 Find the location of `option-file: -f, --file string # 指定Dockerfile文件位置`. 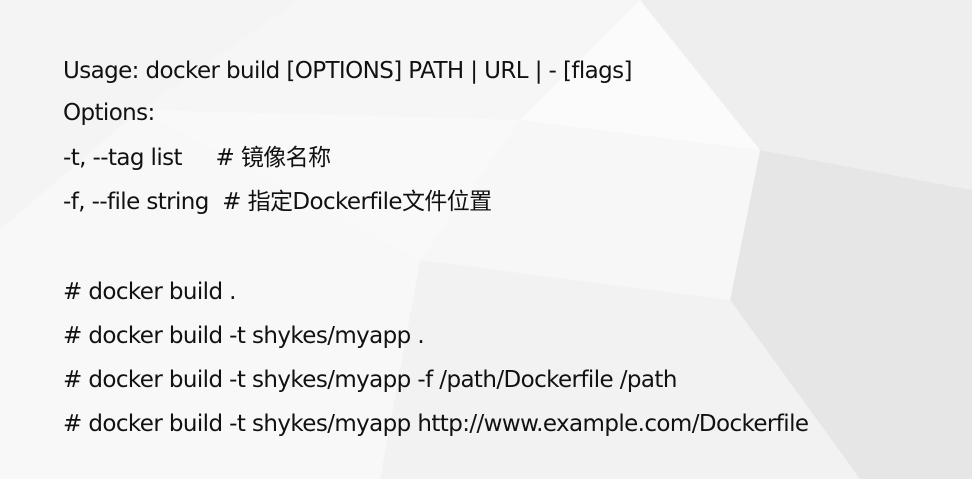

option-file: -f, --file string # 指定Dockerfile文件位置 is located at coordinates (277, 202).